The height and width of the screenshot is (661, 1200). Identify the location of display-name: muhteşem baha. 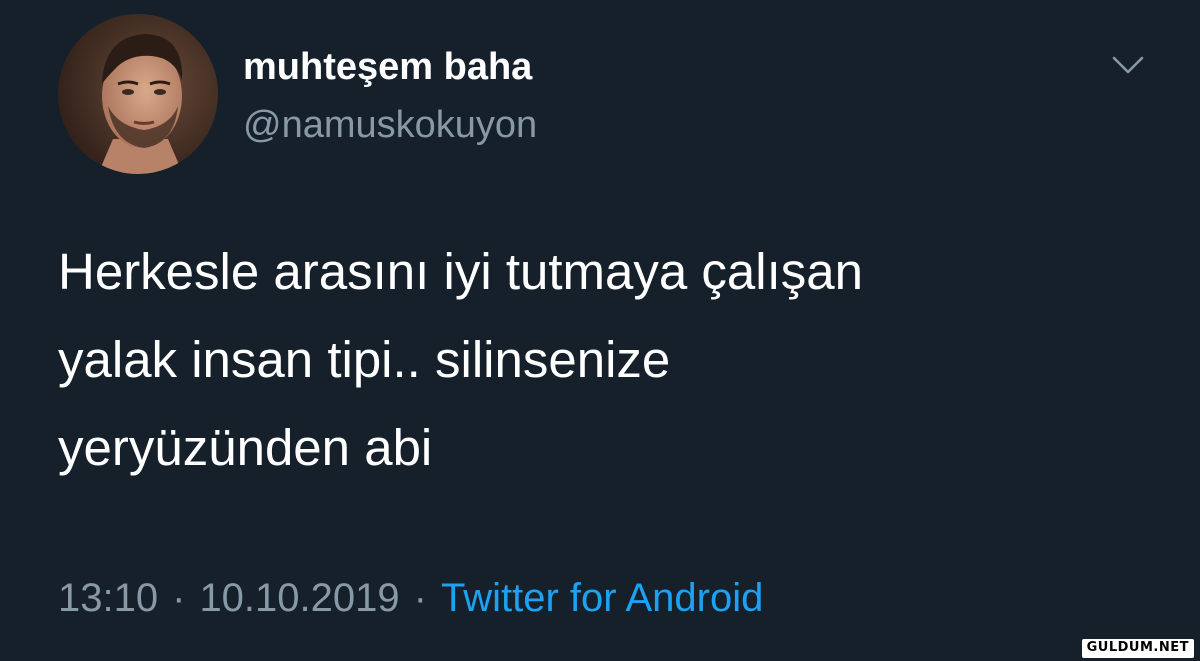
(387, 67).